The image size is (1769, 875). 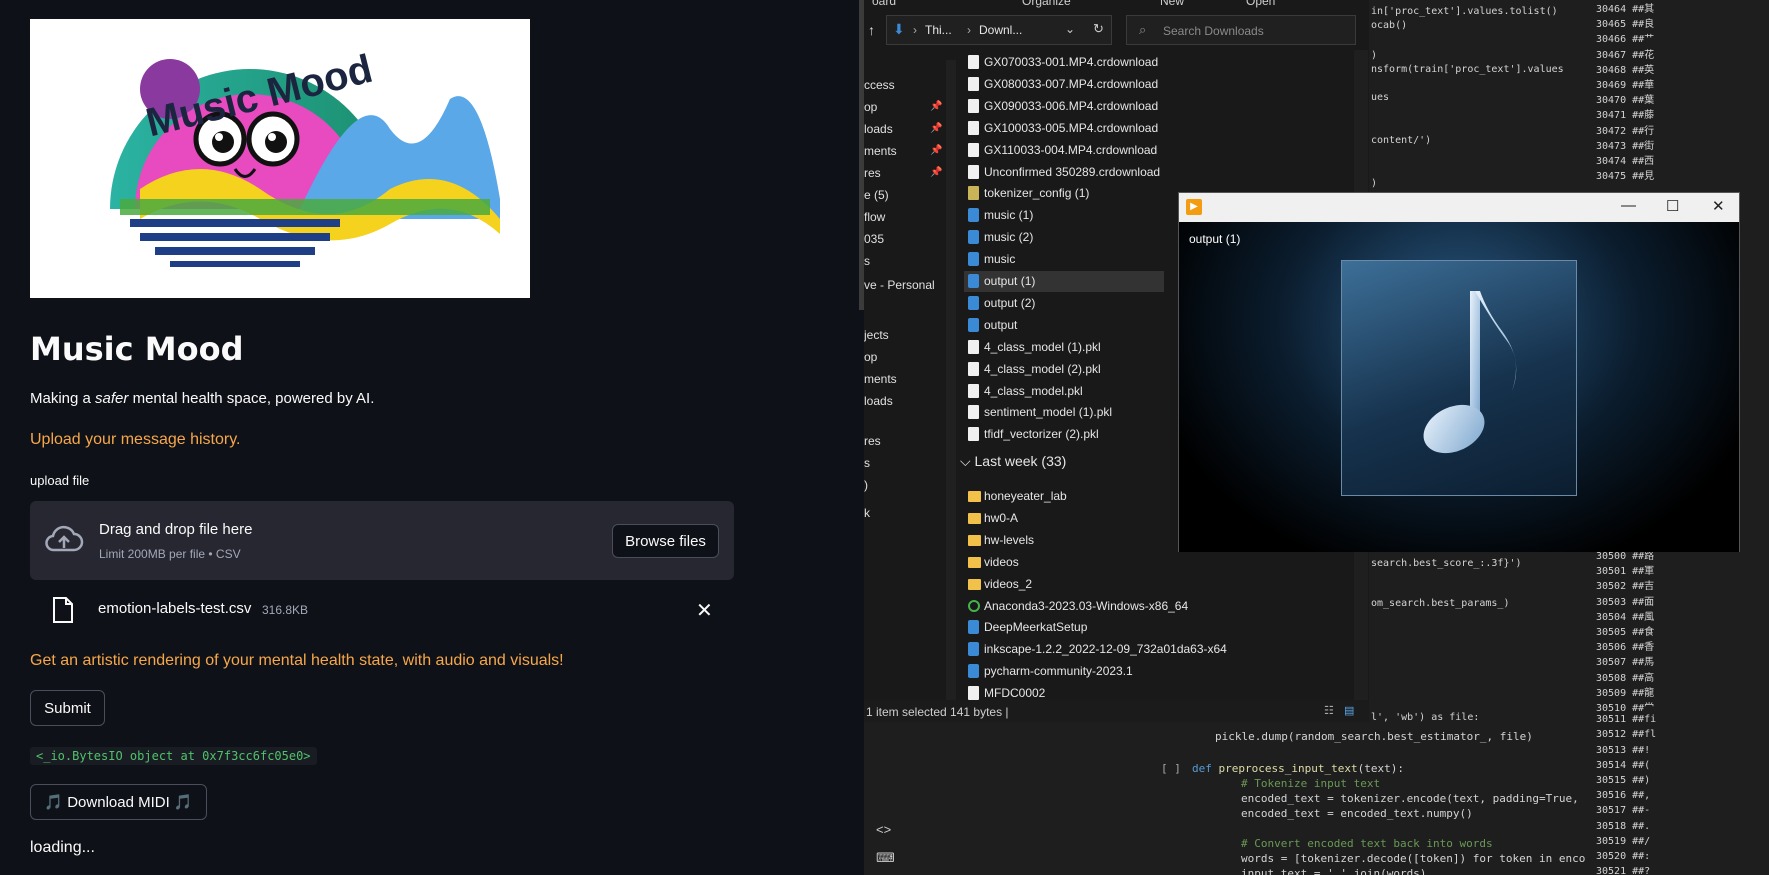 I want to click on file-row: pycharm-community-2023.1, so click(x=1064, y=671).